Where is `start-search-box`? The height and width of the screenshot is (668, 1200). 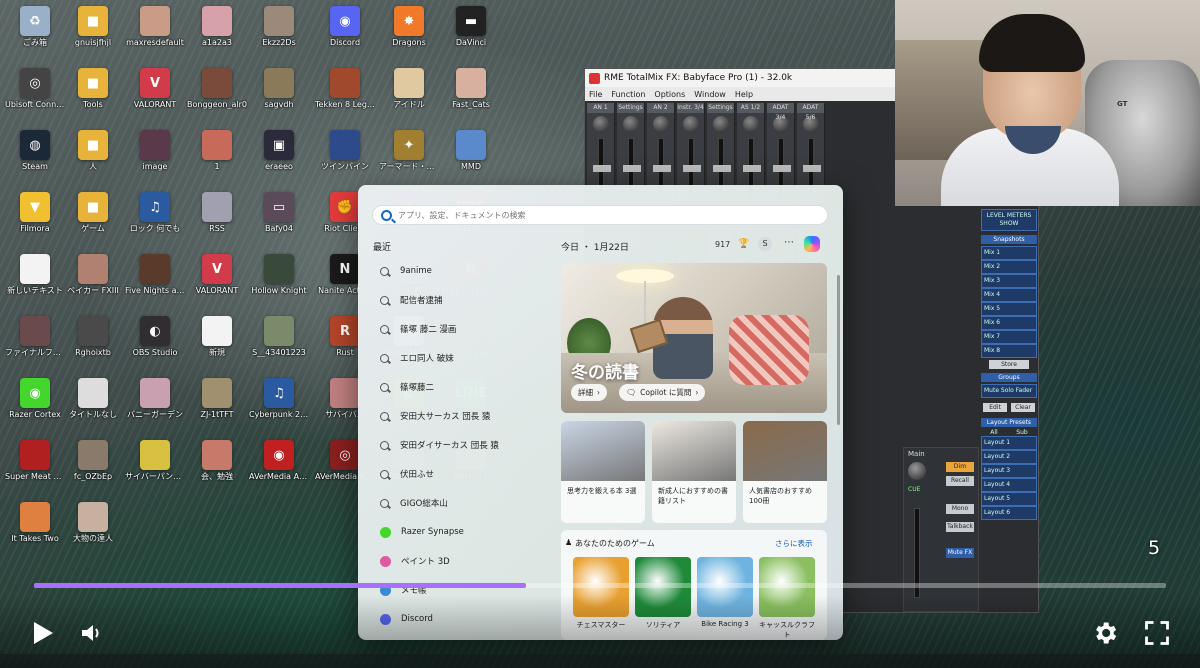 start-search-box is located at coordinates (600, 215).